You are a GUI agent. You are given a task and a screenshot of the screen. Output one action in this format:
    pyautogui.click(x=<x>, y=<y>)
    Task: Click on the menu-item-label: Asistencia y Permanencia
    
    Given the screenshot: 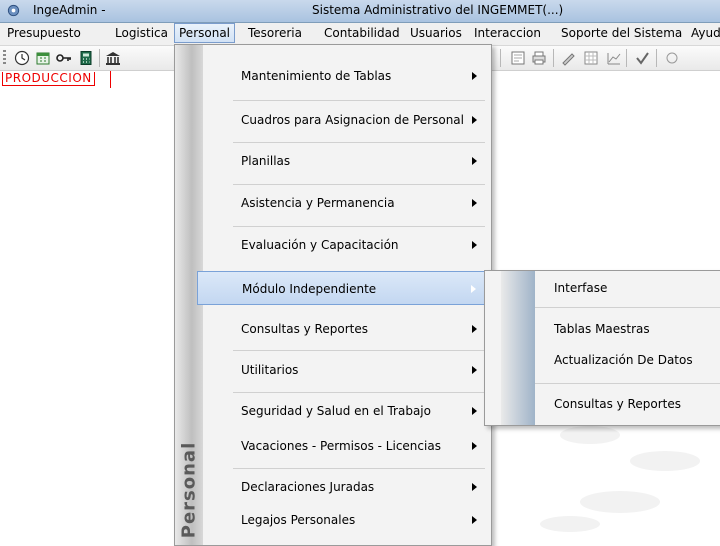 What is the action you would take?
    pyautogui.click(x=318, y=203)
    